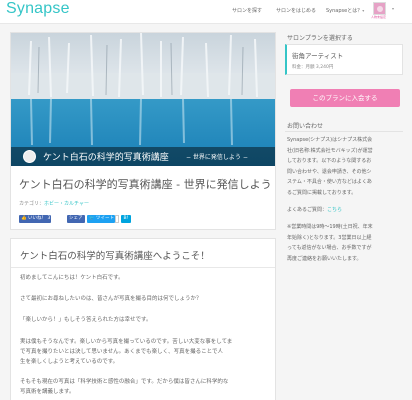 This screenshot has width=412, height=400. Describe the element at coordinates (345, 98) in the screenshot. I see `join-plan-button: このプランに入会する` at that location.